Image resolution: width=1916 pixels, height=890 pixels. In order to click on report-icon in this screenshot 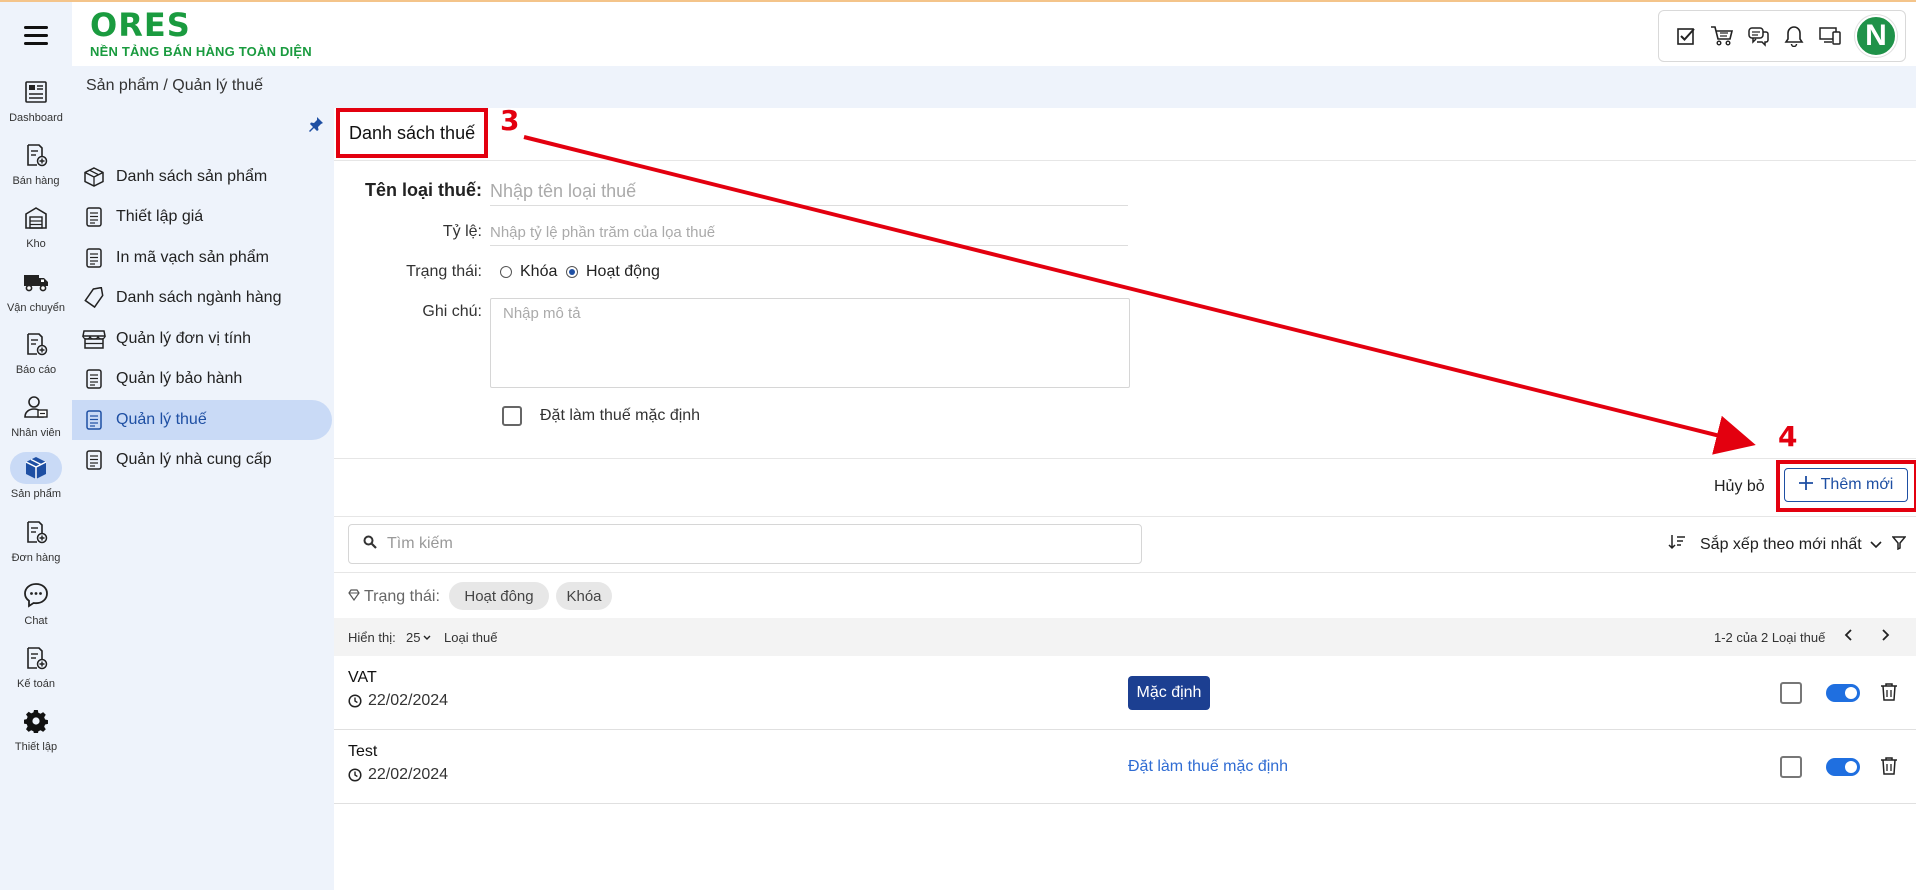, I will do `click(36, 344)`.